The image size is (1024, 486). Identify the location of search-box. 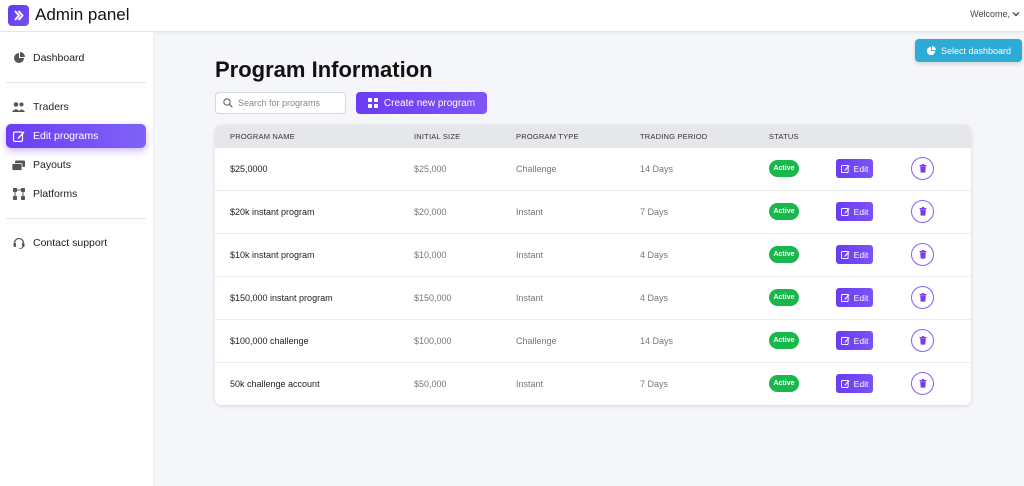
(280, 103).